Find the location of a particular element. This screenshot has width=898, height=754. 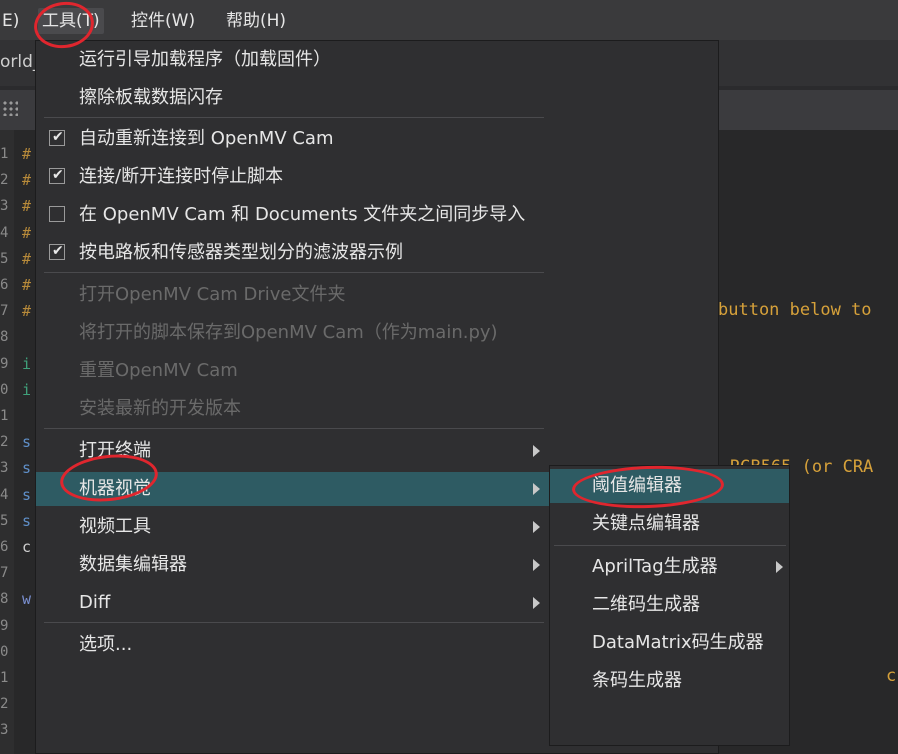

menu-item-label: 在 OpenMV Cam 和 Documents 文件夹之间同步导入 is located at coordinates (302, 214).